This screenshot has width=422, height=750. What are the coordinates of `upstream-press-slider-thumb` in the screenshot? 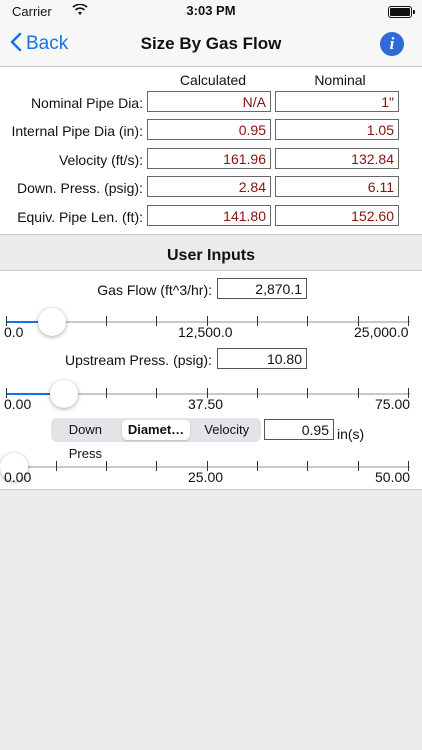 It's located at (64, 394).